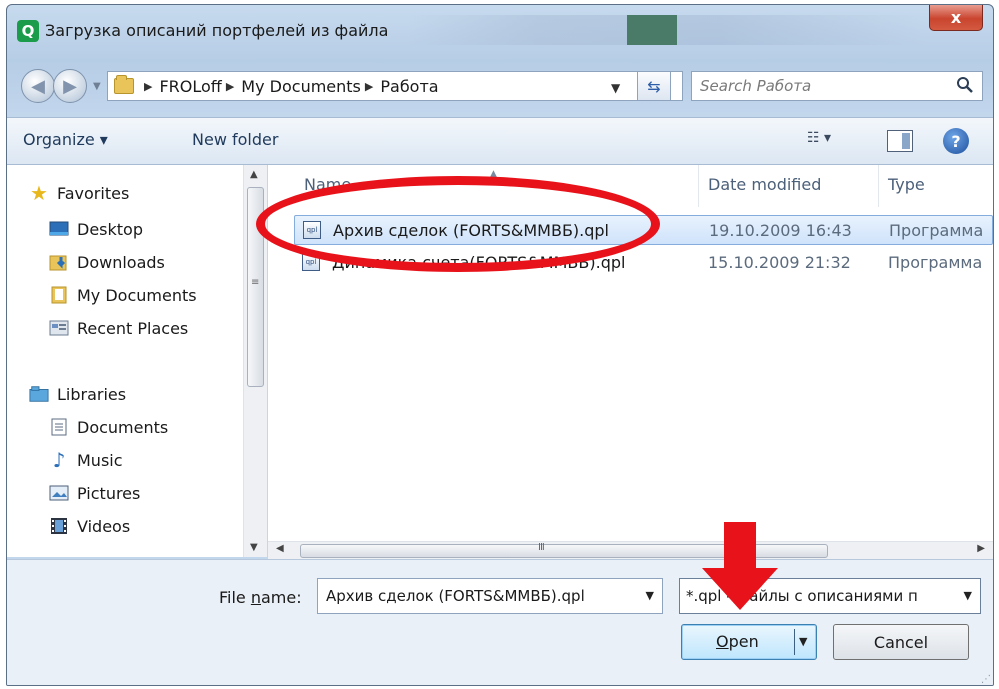 The image size is (999, 689). I want to click on nav-my-documents: My Documents, so click(123, 295).